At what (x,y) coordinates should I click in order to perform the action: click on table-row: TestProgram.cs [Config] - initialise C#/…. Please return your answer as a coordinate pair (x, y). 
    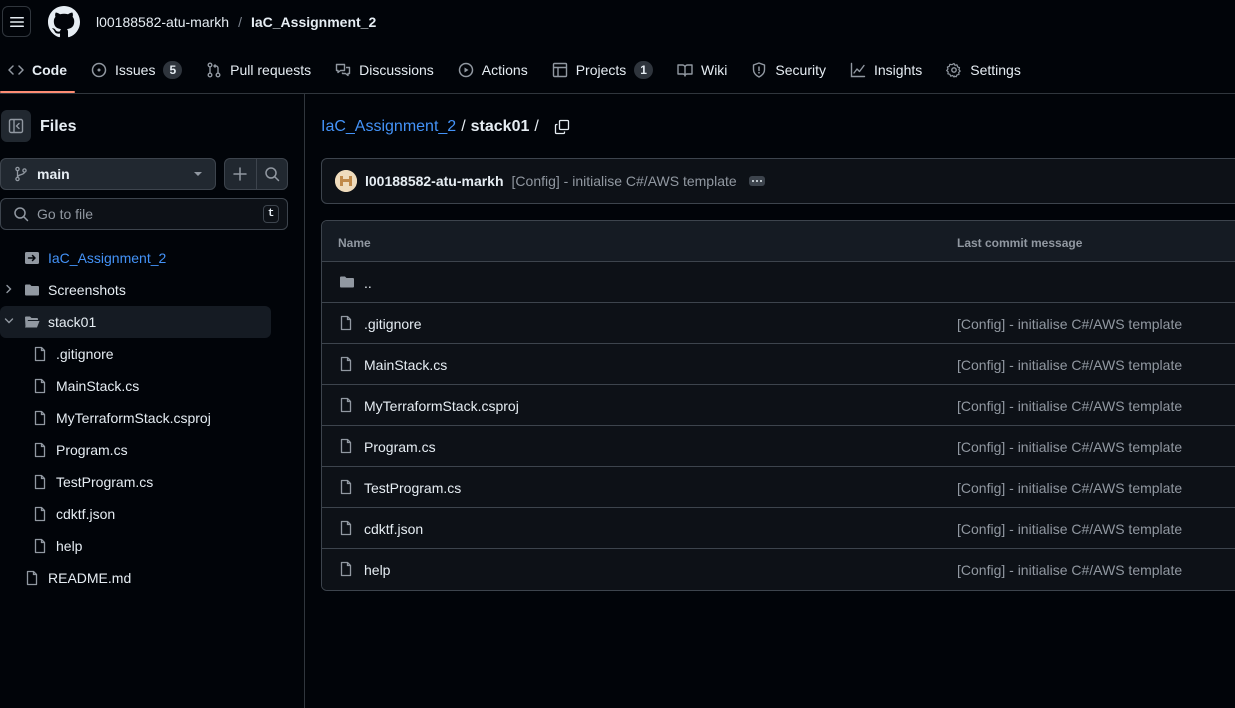
    Looking at the image, I should click on (778, 487).